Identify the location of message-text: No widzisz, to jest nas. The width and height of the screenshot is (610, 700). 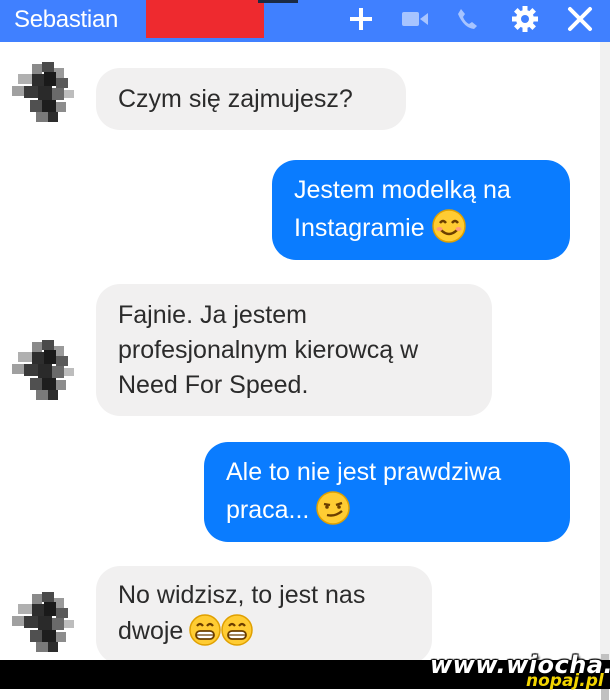
(242, 595).